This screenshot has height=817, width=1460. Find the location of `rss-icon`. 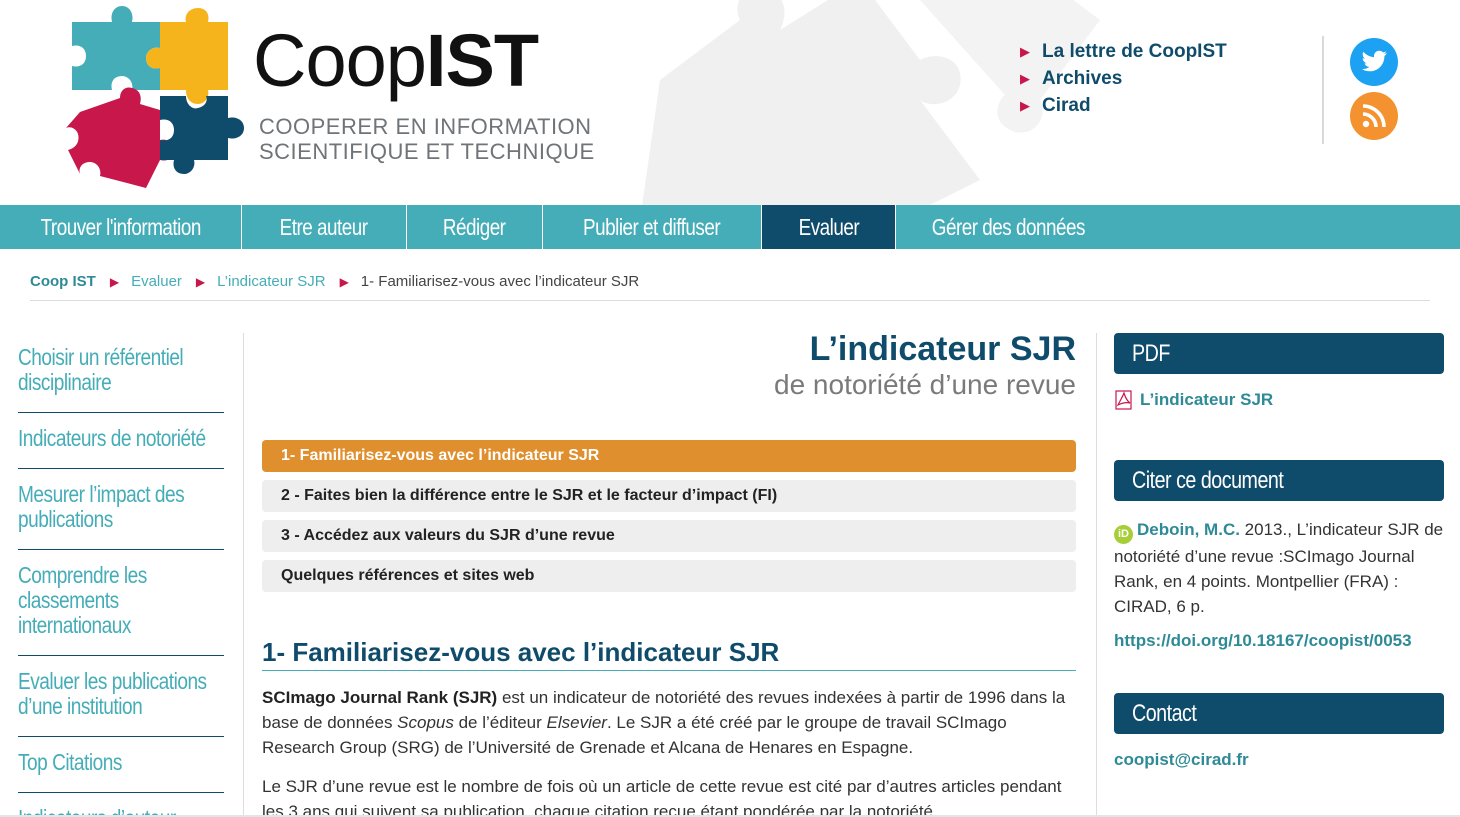

rss-icon is located at coordinates (1374, 116).